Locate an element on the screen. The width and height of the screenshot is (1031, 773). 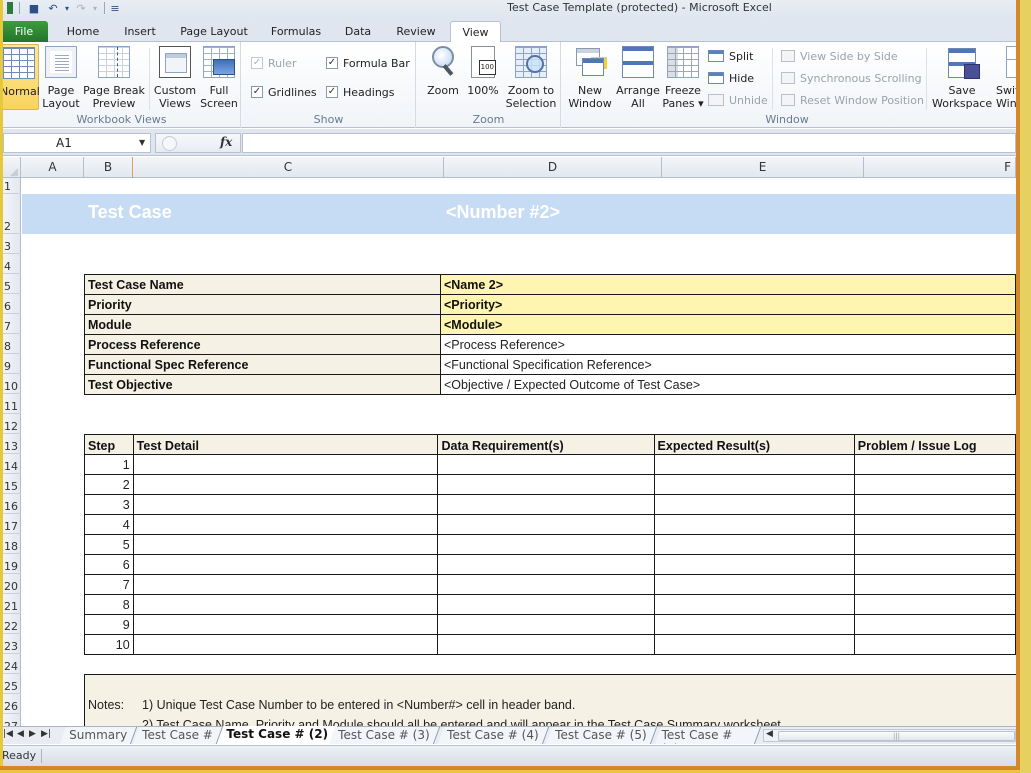
header-expected-results: Expected Result(s) is located at coordinates (754, 444).